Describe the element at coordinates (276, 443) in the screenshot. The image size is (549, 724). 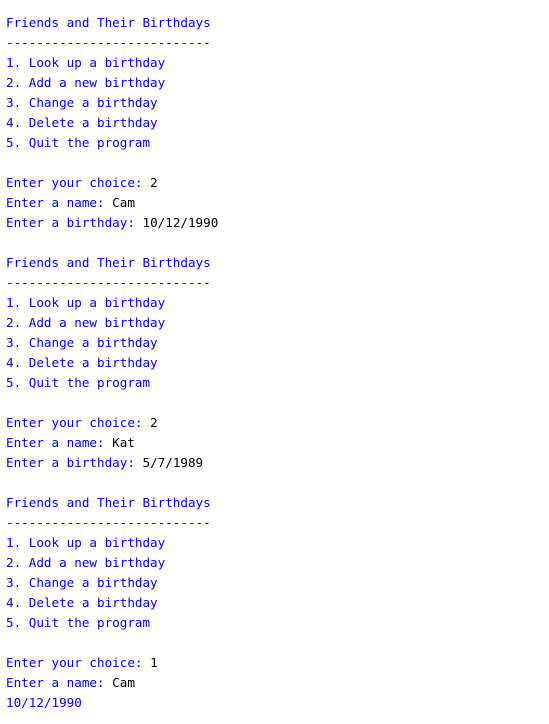
I see `name-line: Enter a name: Kat` at that location.